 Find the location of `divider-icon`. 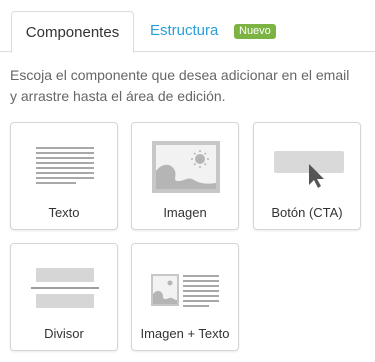

divider-icon is located at coordinates (65, 288).